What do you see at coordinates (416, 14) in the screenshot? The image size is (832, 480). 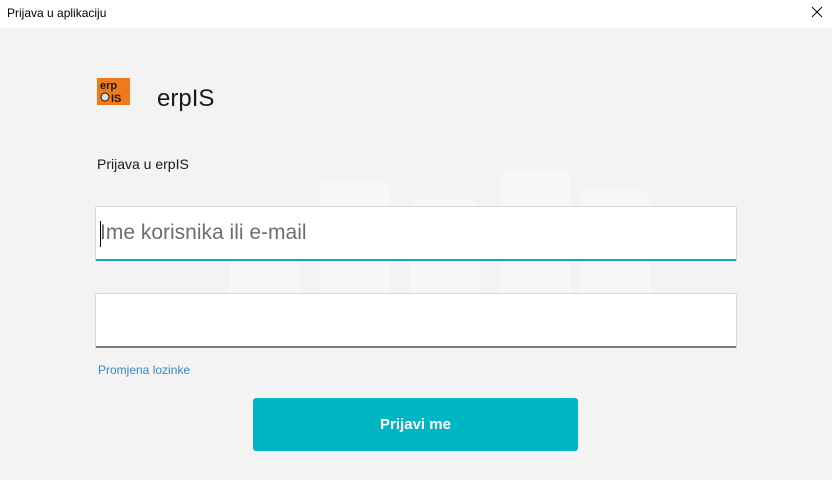 I see `title-bar: Prijava u aplikaciju` at bounding box center [416, 14].